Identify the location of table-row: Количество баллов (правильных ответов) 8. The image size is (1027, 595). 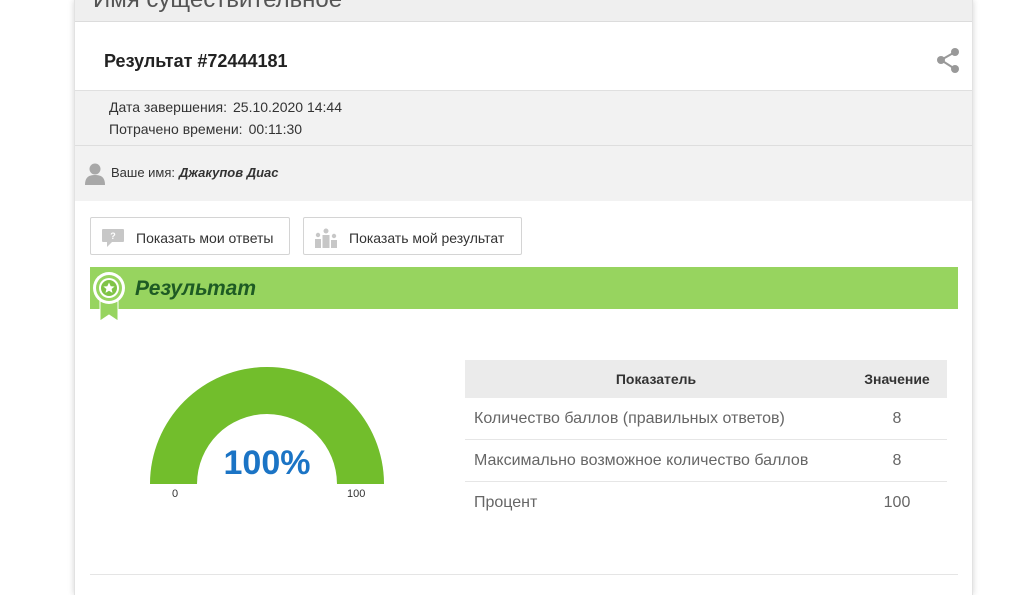
(706, 419).